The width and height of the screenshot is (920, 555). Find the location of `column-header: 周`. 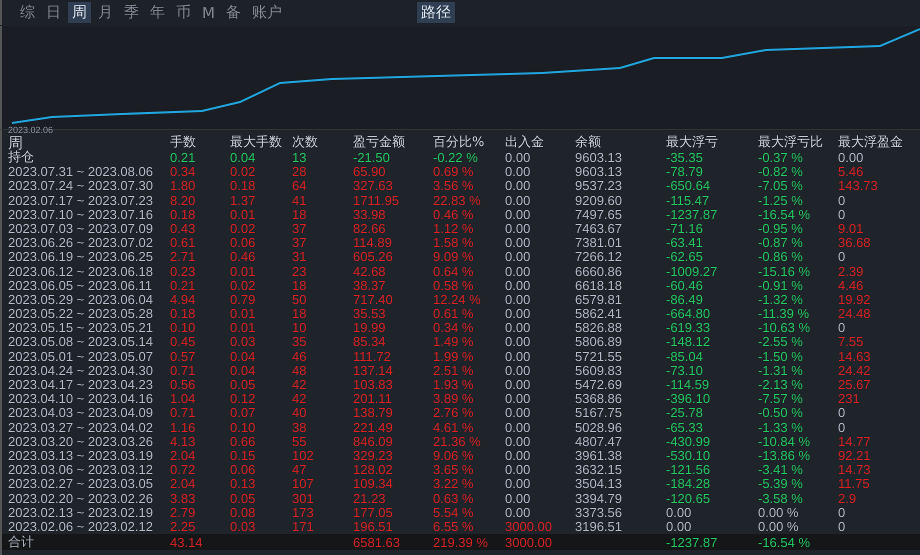

column-header: 周 is located at coordinates (15, 143).